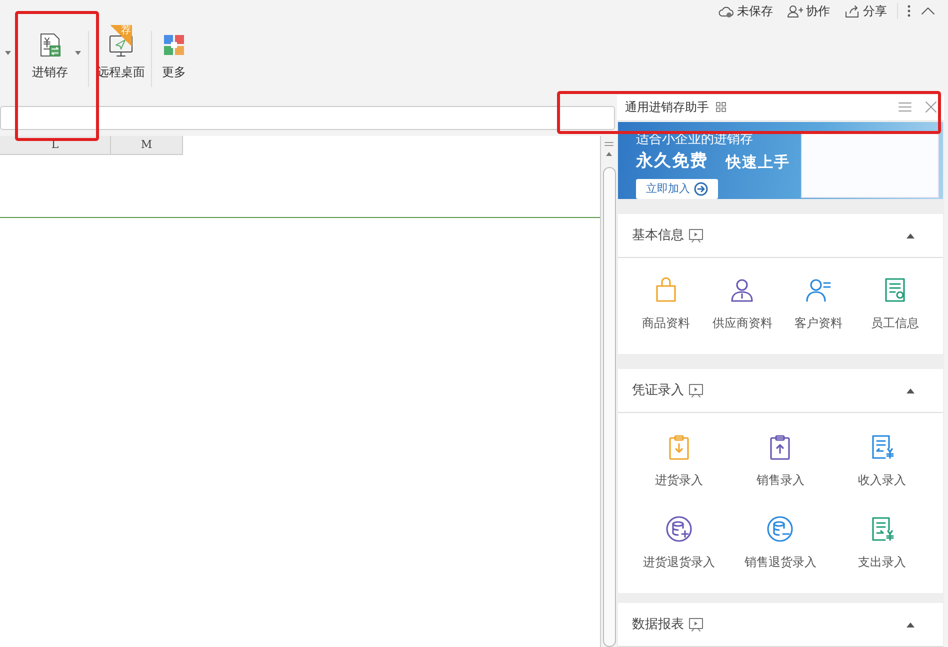 The height and width of the screenshot is (647, 948). I want to click on section-title: 基本信息, so click(658, 235).